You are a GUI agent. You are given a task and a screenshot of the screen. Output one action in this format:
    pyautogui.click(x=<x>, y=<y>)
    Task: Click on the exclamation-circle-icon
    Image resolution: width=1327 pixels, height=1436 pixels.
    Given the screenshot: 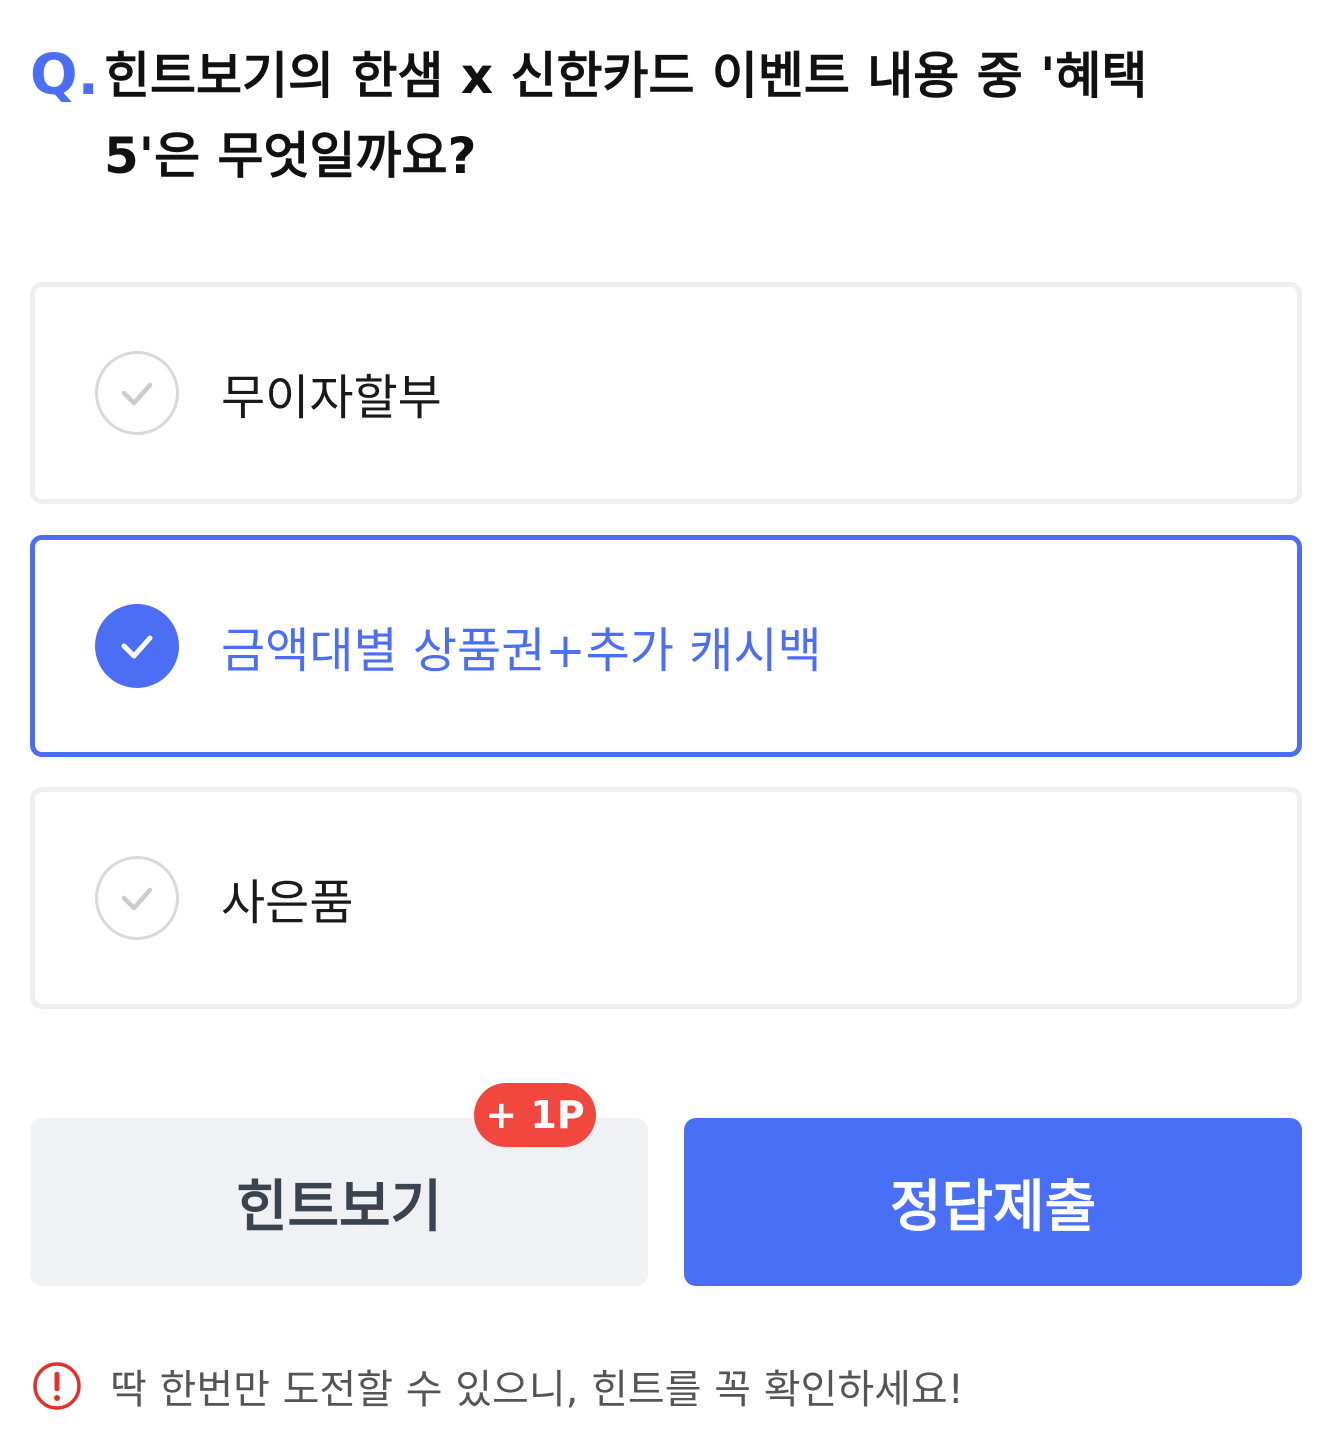 What is the action you would take?
    pyautogui.click(x=57, y=1386)
    